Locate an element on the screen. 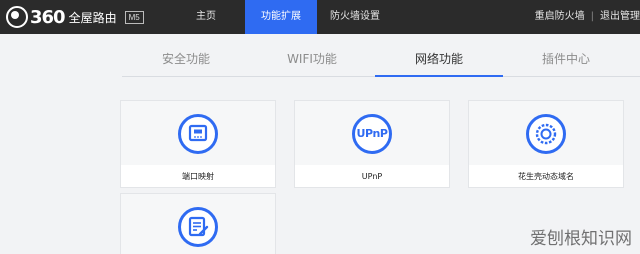 This screenshot has width=640, height=254. watermark: 爱刨根知识网 is located at coordinates (581, 239).